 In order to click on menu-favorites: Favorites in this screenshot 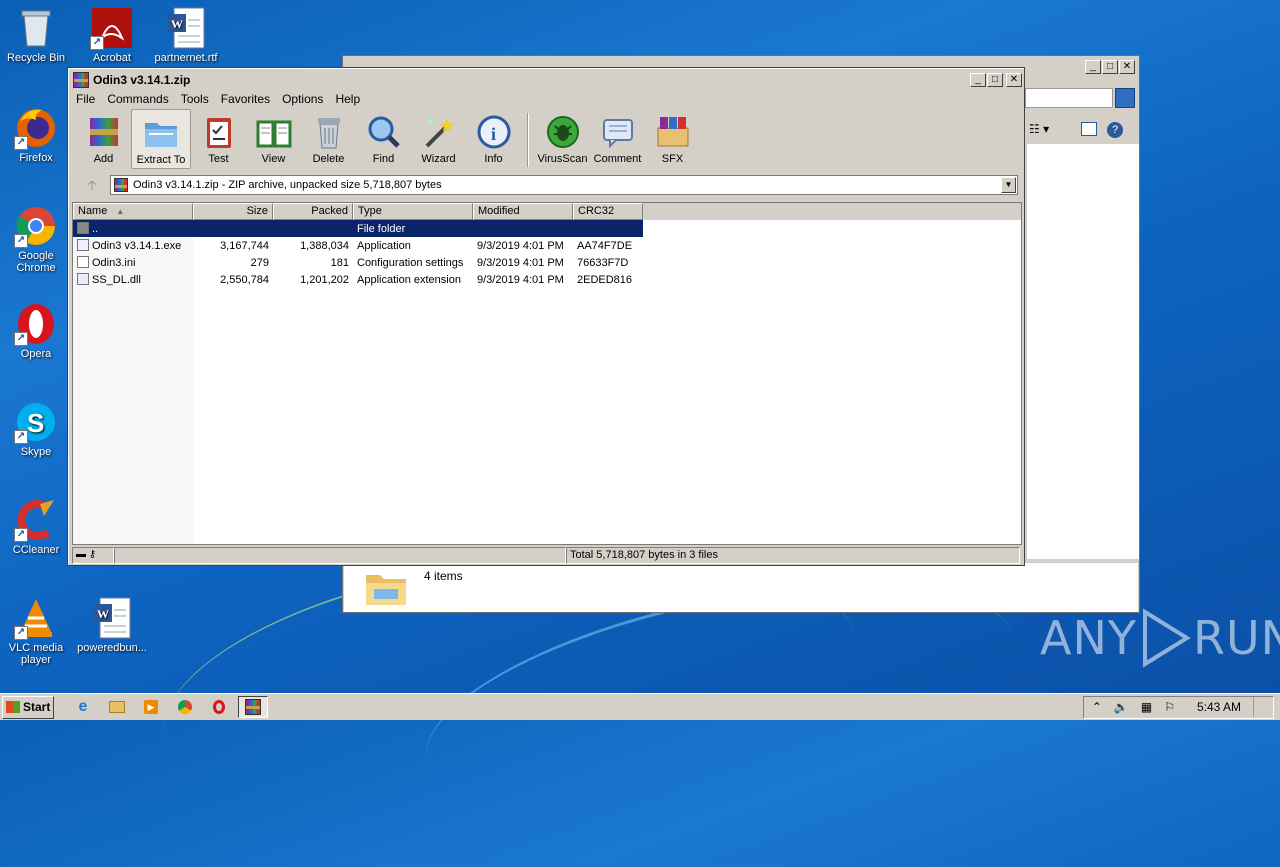, I will do `click(245, 99)`.